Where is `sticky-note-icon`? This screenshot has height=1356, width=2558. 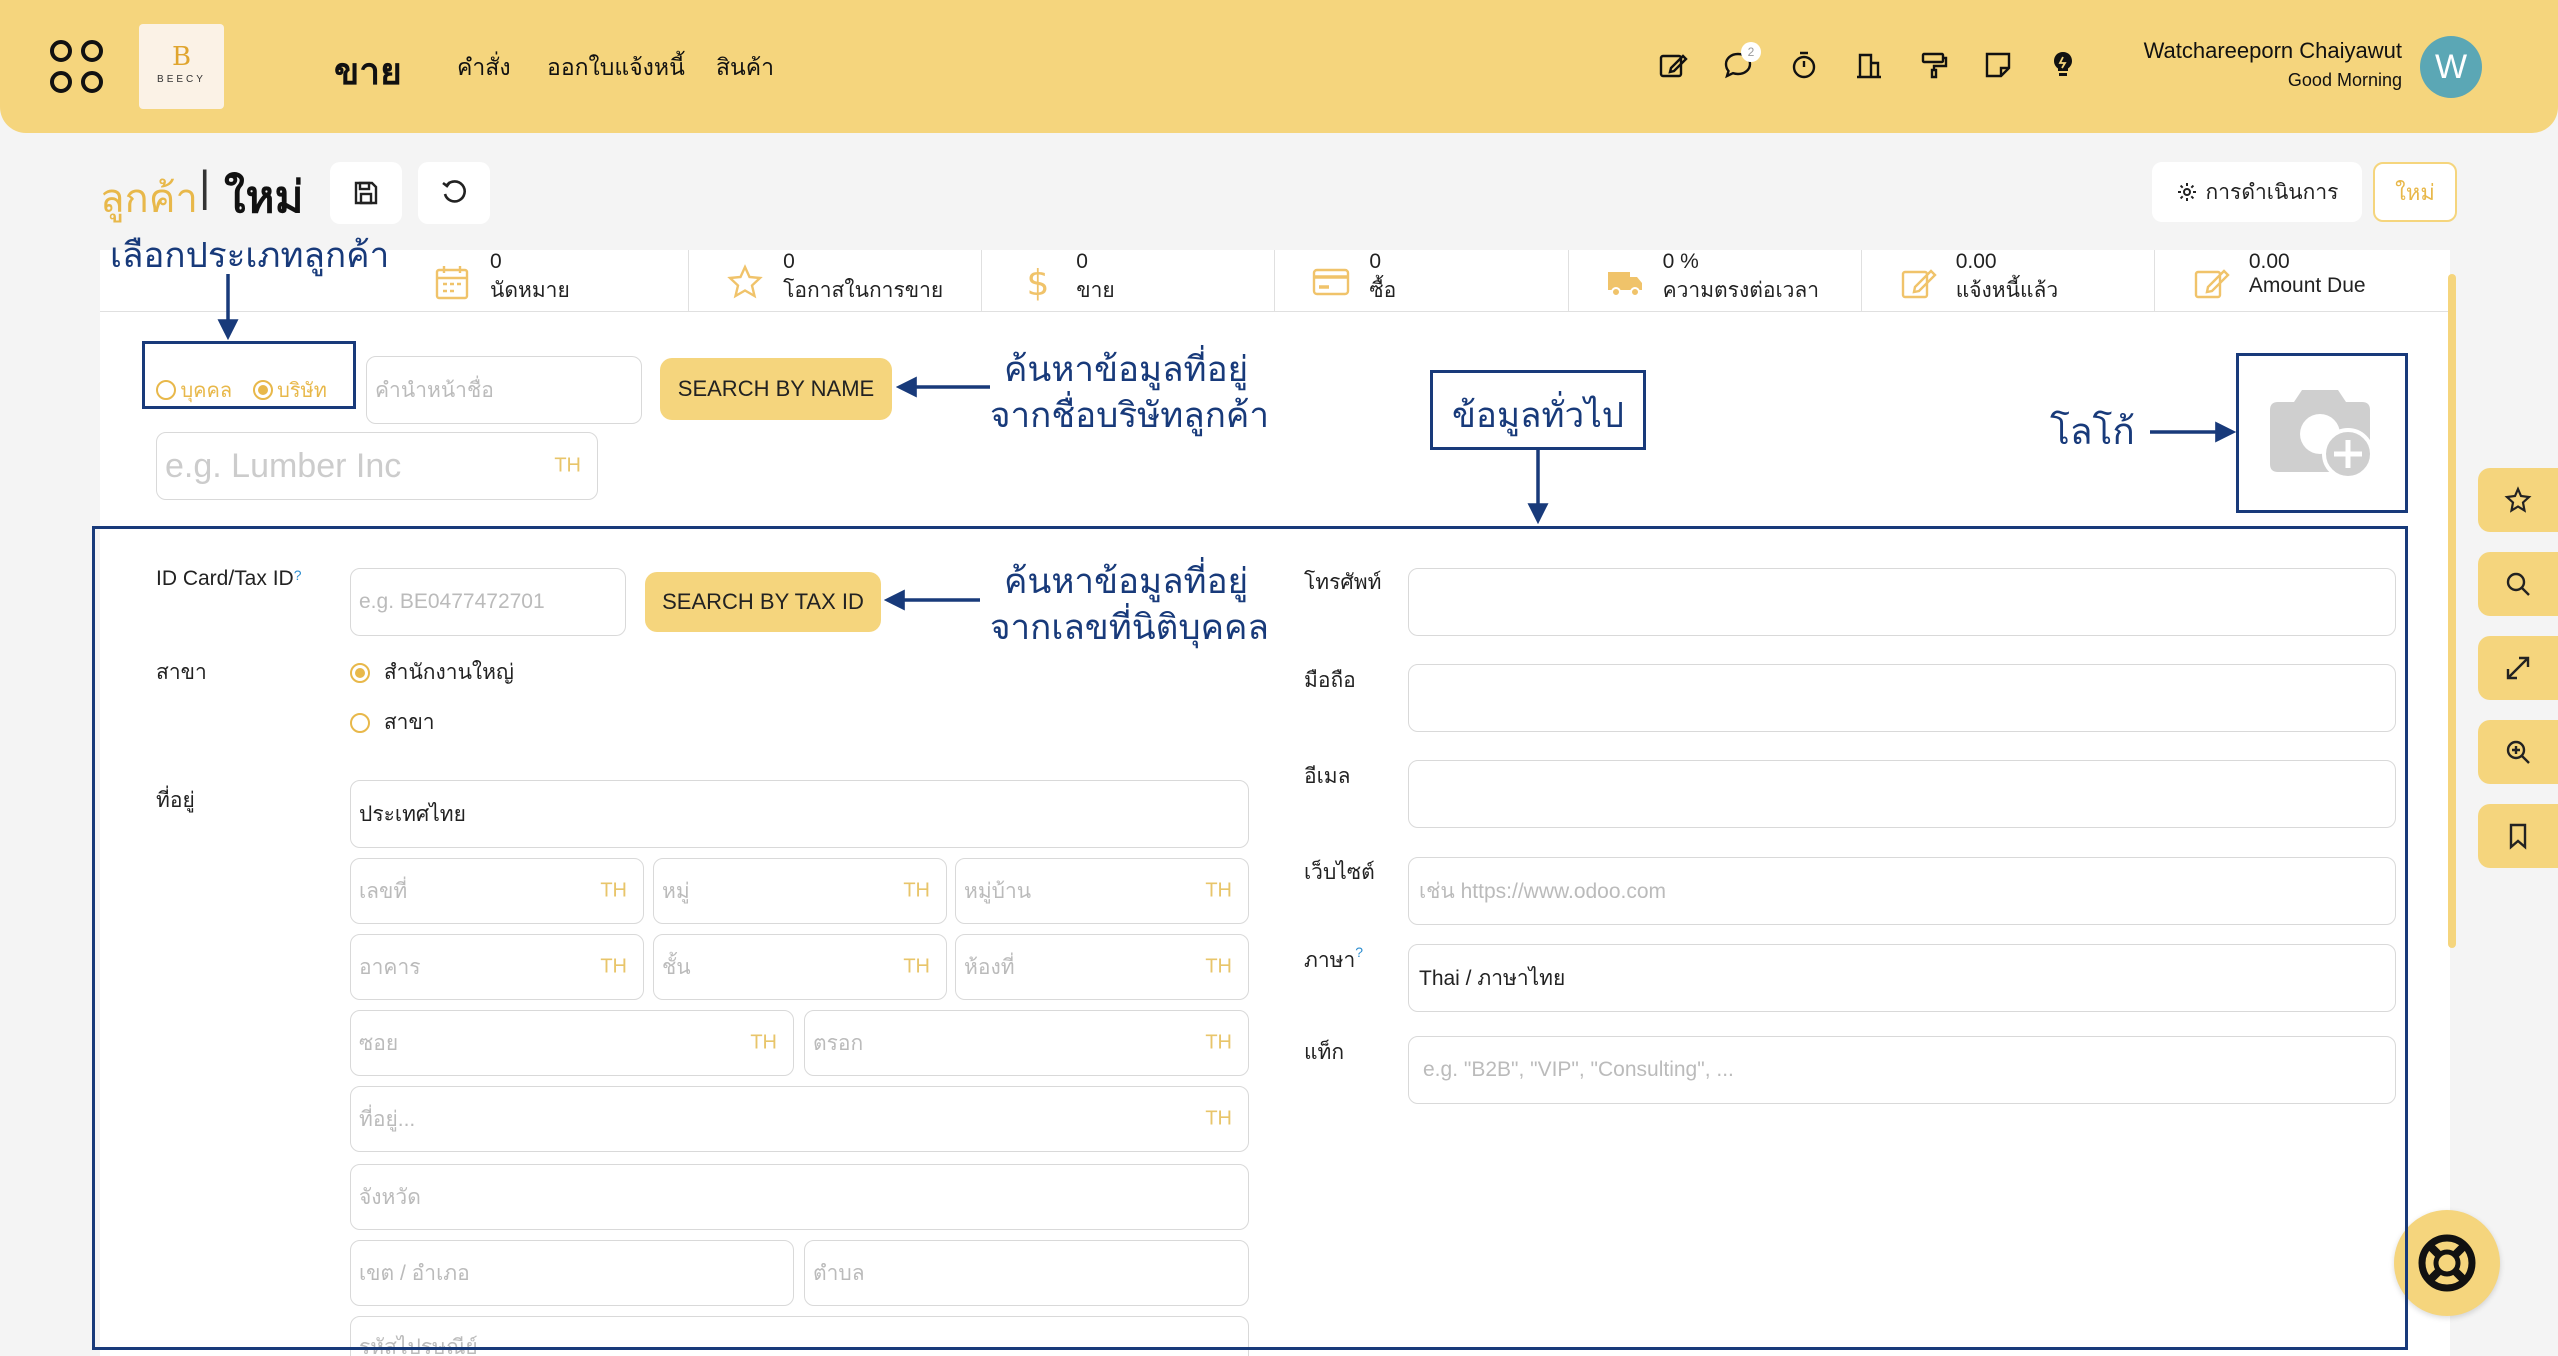 sticky-note-icon is located at coordinates (1998, 65).